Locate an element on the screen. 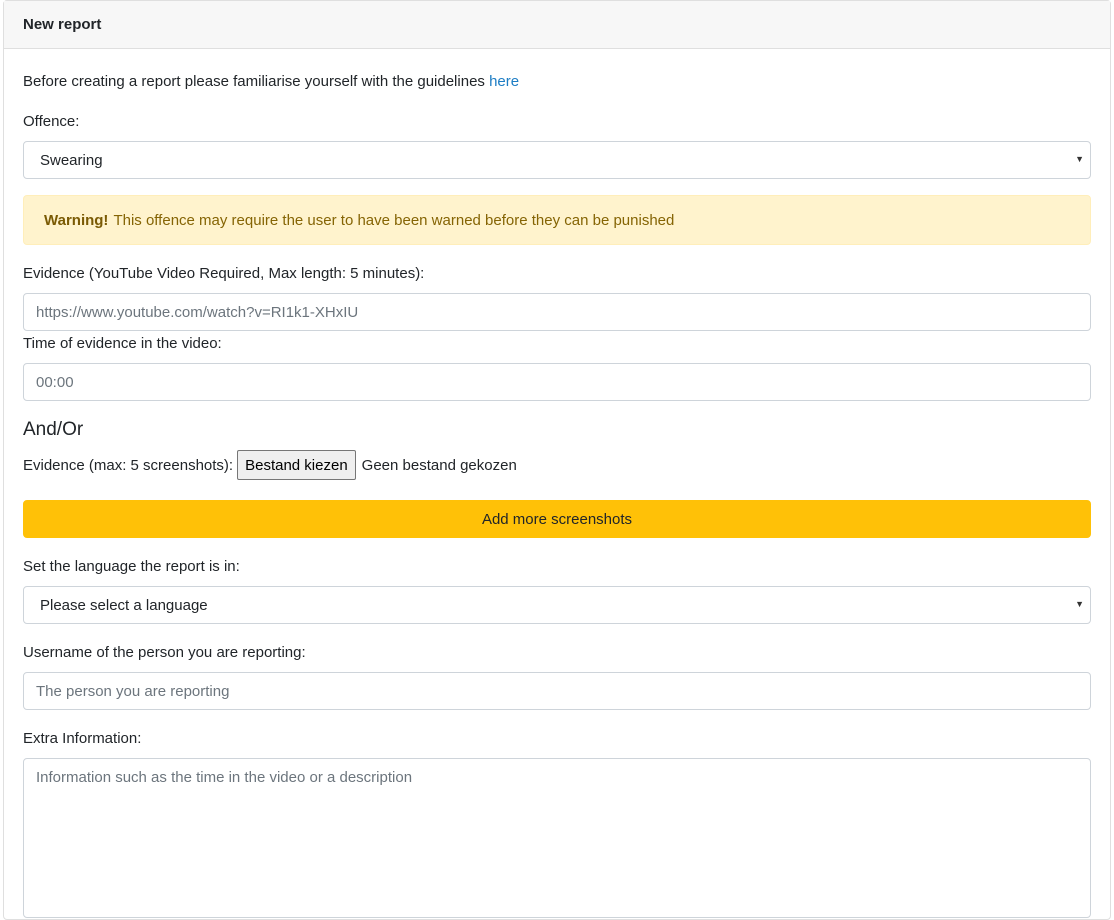 This screenshot has height=920, width=1114. choose-file-button: Bestand kiezen is located at coordinates (296, 465).